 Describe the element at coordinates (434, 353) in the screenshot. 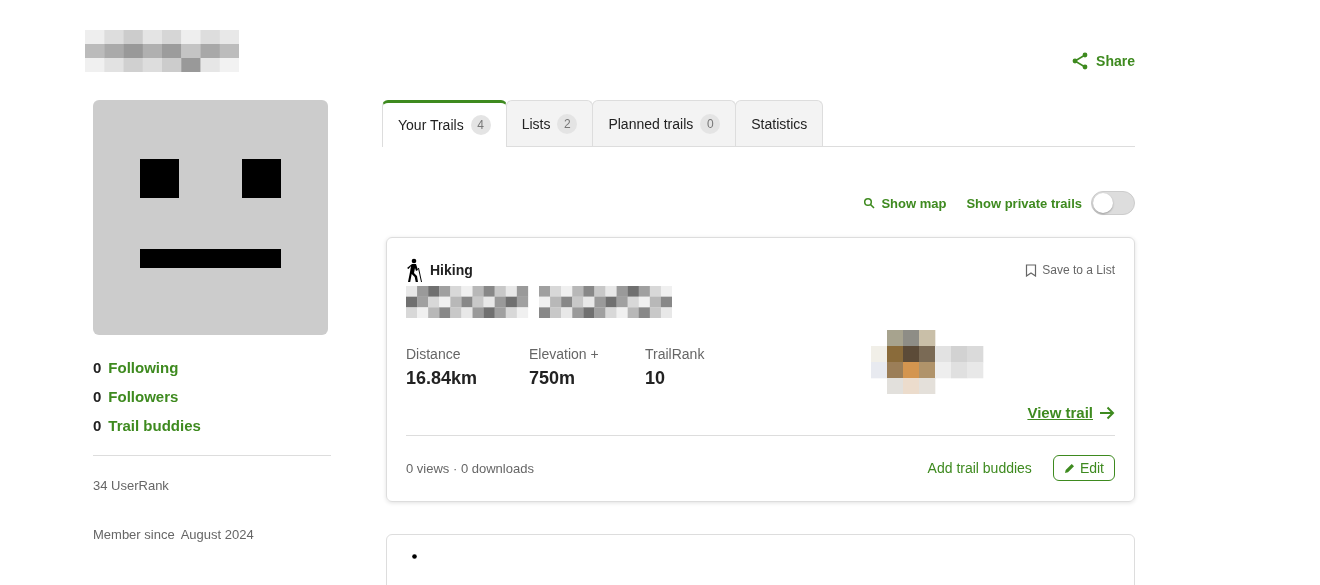

I see `stat-label: Distance` at that location.